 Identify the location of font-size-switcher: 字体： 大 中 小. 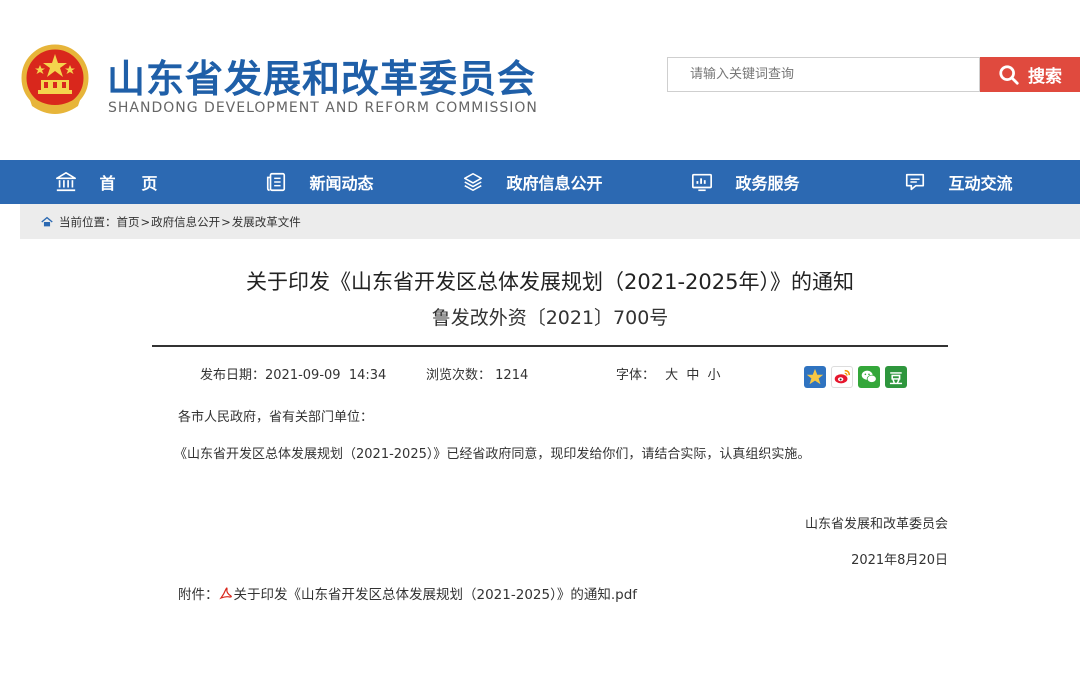
(668, 373).